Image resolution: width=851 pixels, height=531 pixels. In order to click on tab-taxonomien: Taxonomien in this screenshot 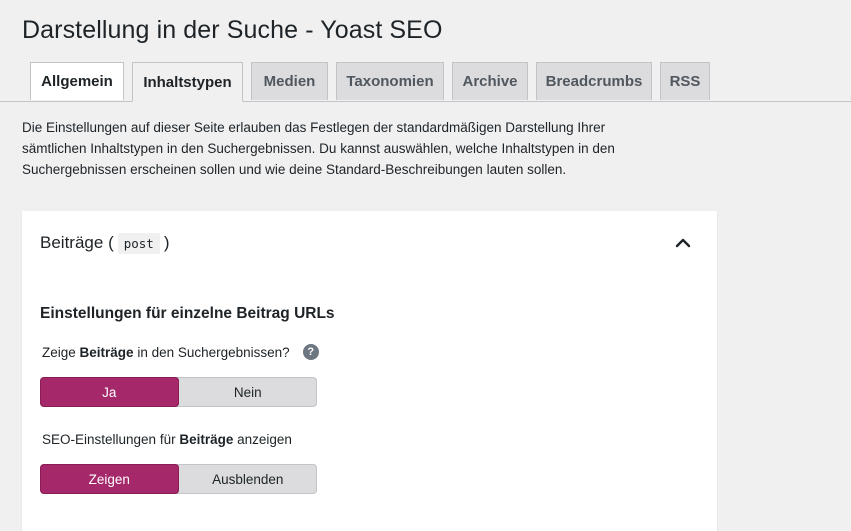, I will do `click(390, 81)`.